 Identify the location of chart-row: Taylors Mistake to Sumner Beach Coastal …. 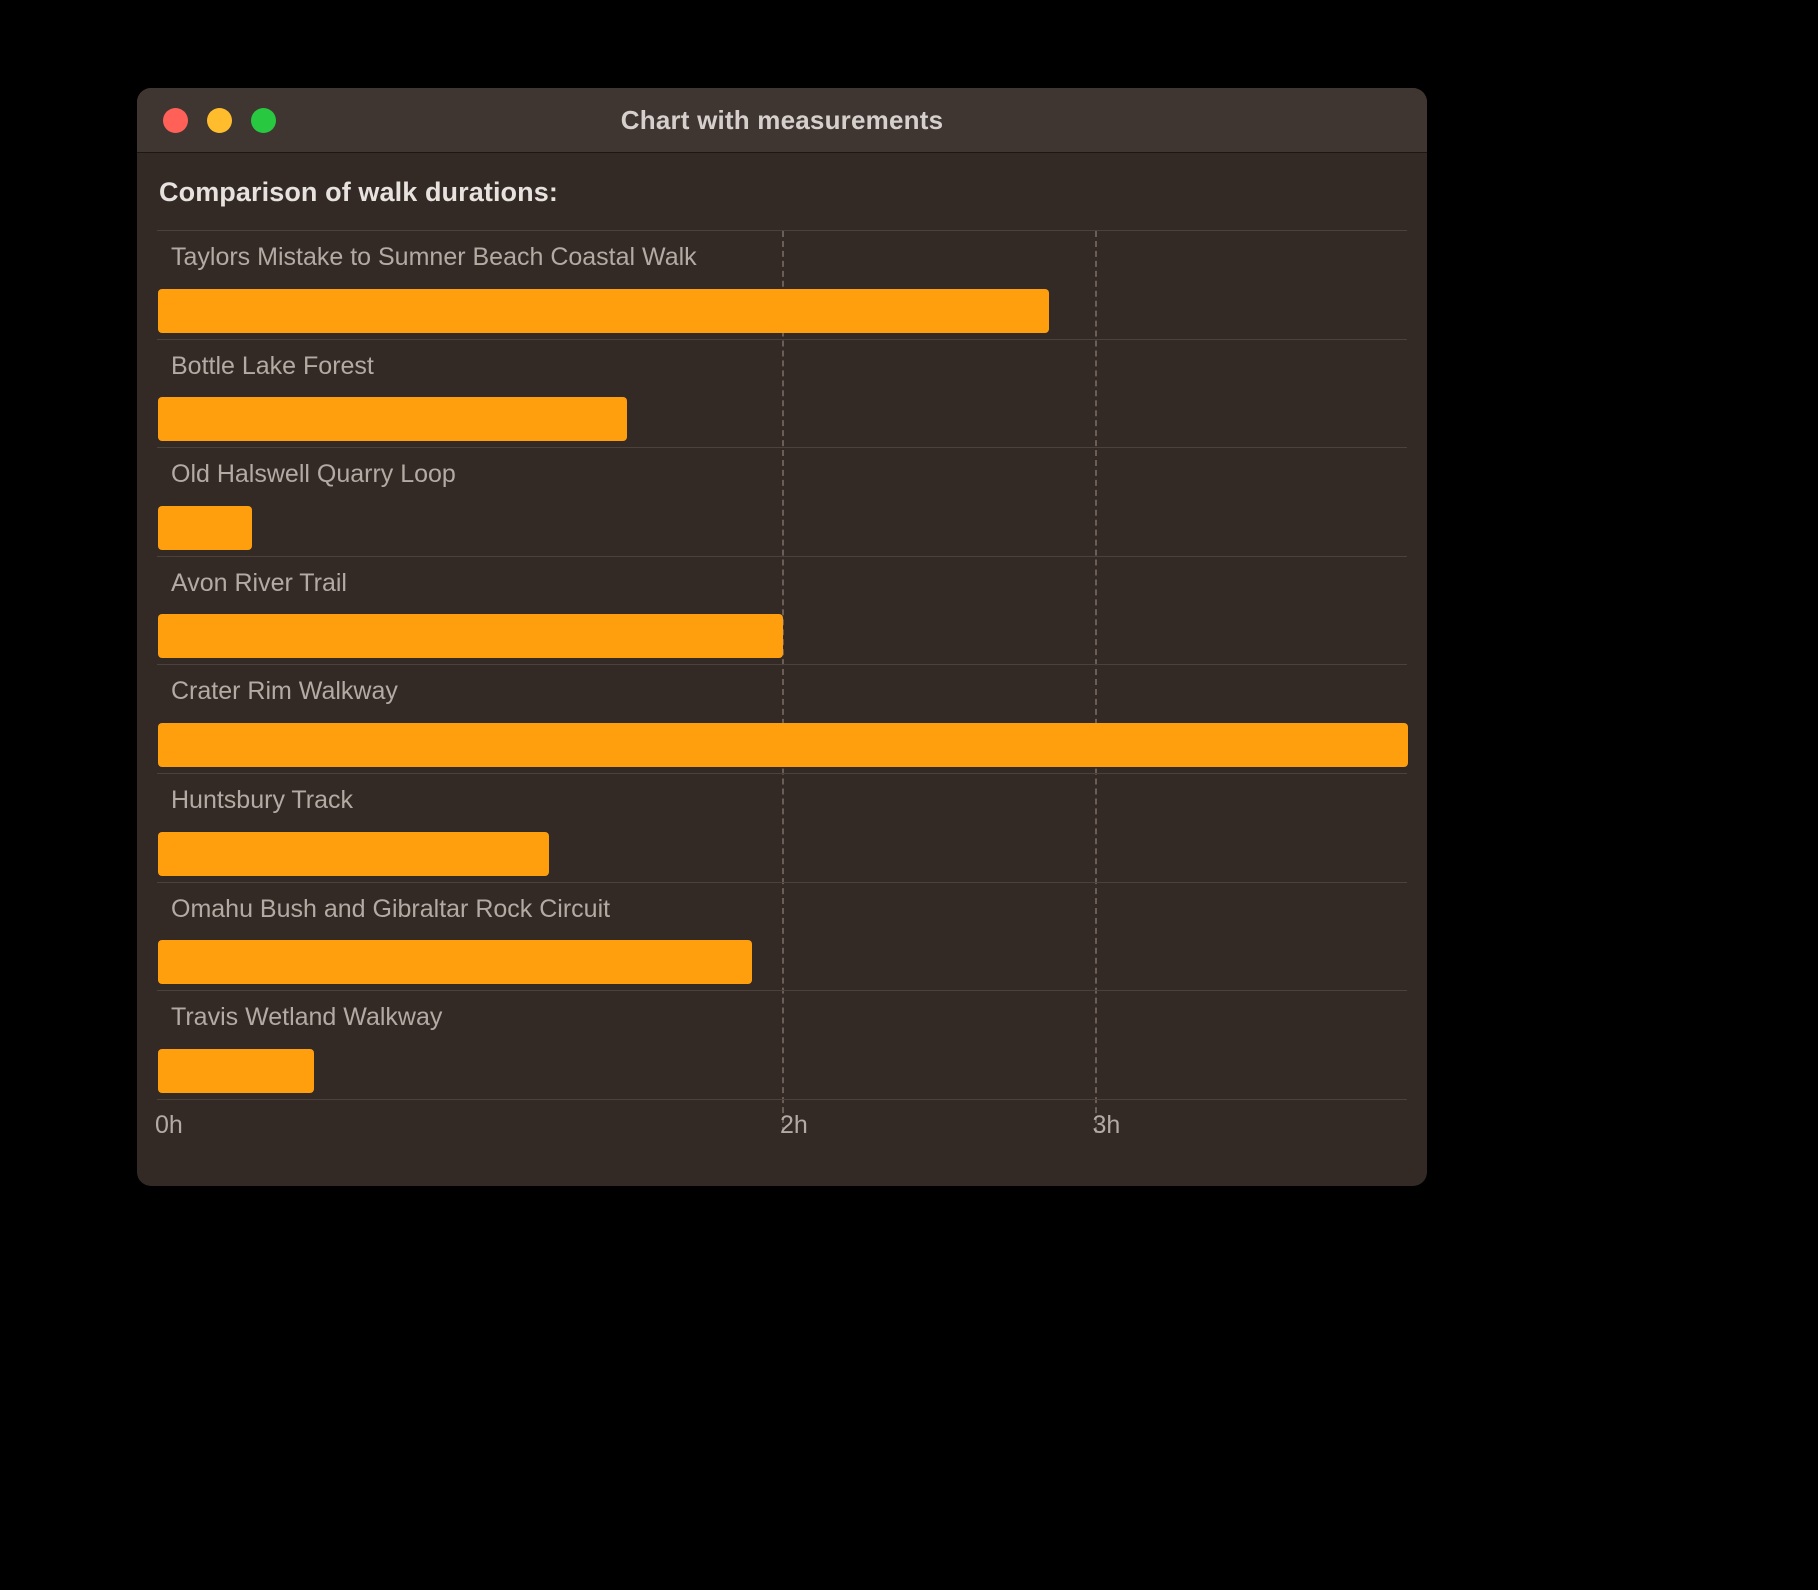
(782, 285).